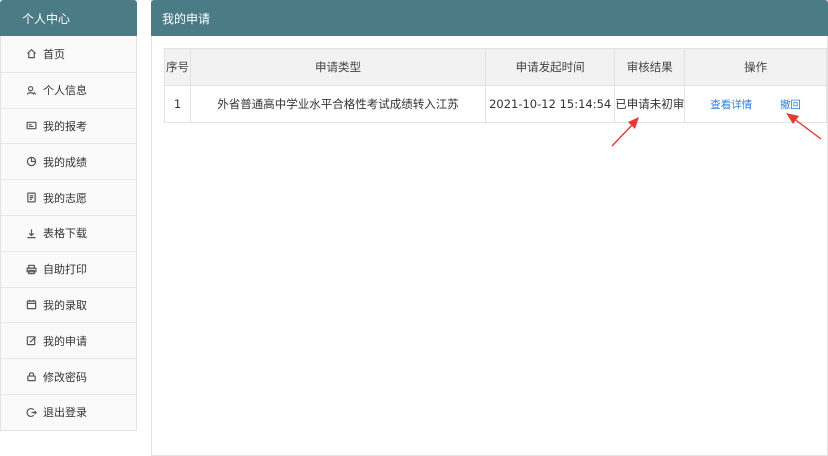 The width and height of the screenshot is (828, 456). What do you see at coordinates (31, 341) in the screenshot?
I see `edit-icon` at bounding box center [31, 341].